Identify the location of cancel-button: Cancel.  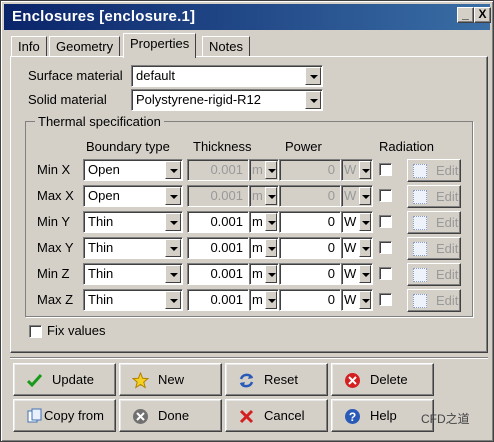
(276, 415).